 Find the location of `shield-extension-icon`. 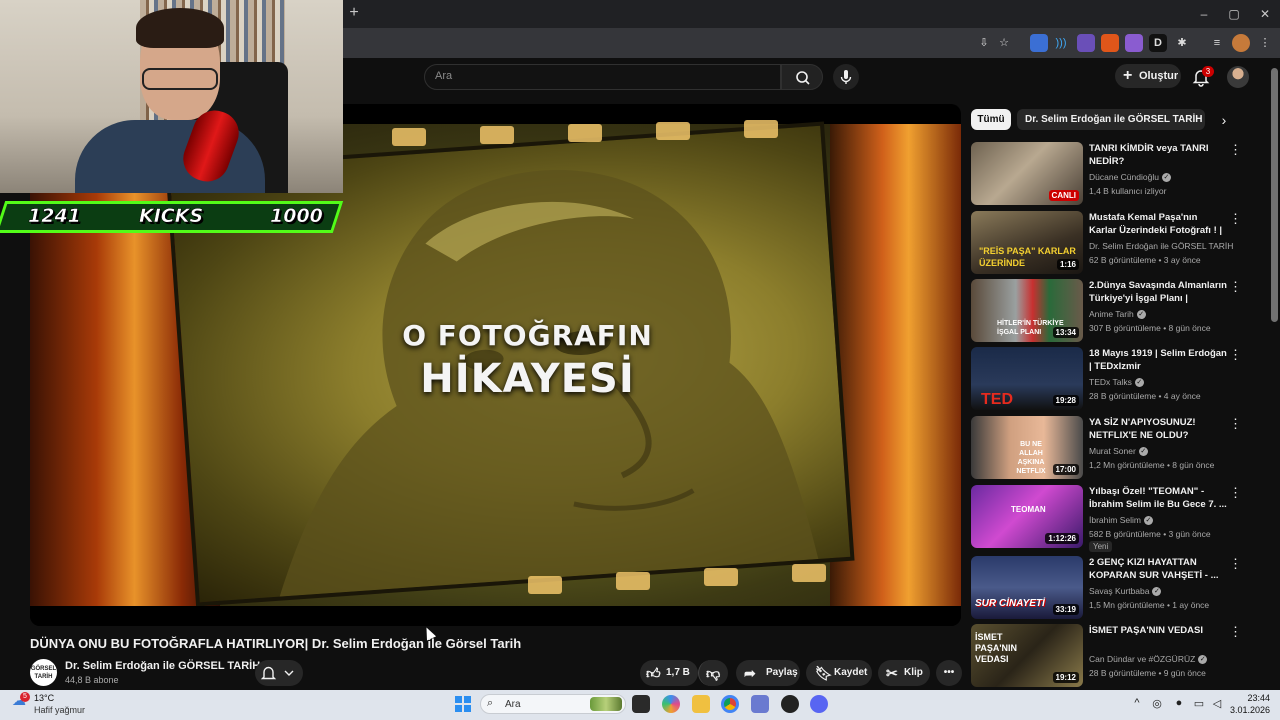

shield-extension-icon is located at coordinates (1086, 43).